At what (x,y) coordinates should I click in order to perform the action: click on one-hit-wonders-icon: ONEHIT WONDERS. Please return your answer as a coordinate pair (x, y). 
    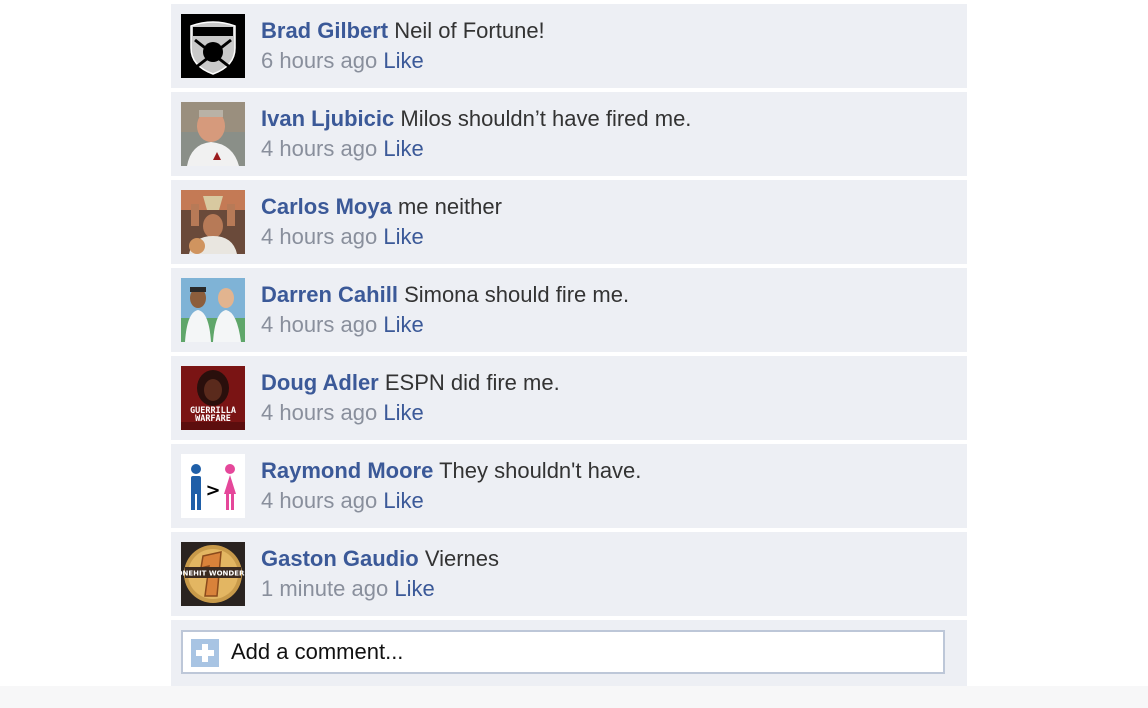
    Looking at the image, I should click on (213, 574).